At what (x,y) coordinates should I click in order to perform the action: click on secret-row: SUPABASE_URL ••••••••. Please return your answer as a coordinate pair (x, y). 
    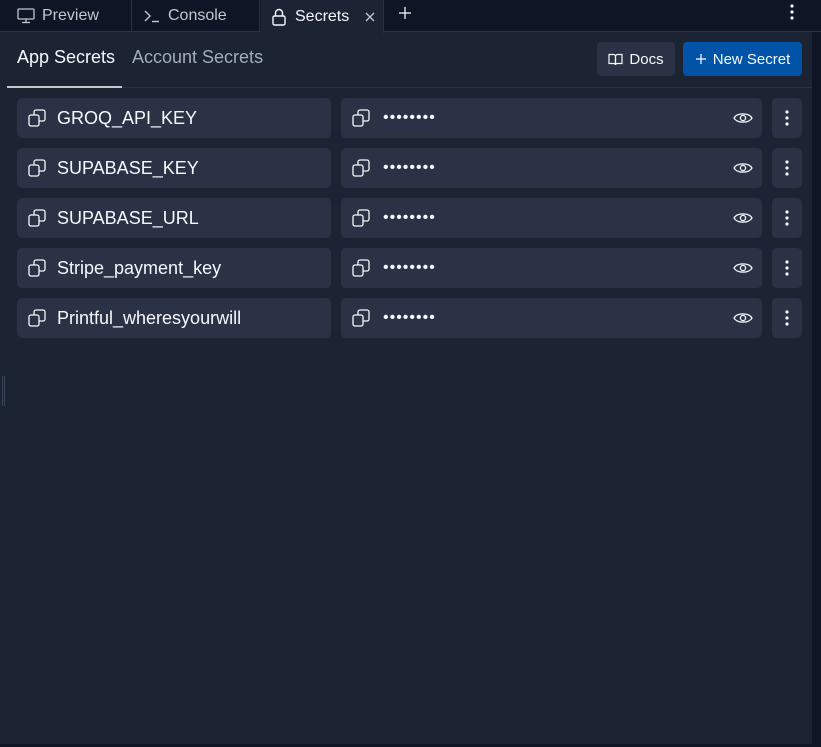
    Looking at the image, I should click on (409, 218).